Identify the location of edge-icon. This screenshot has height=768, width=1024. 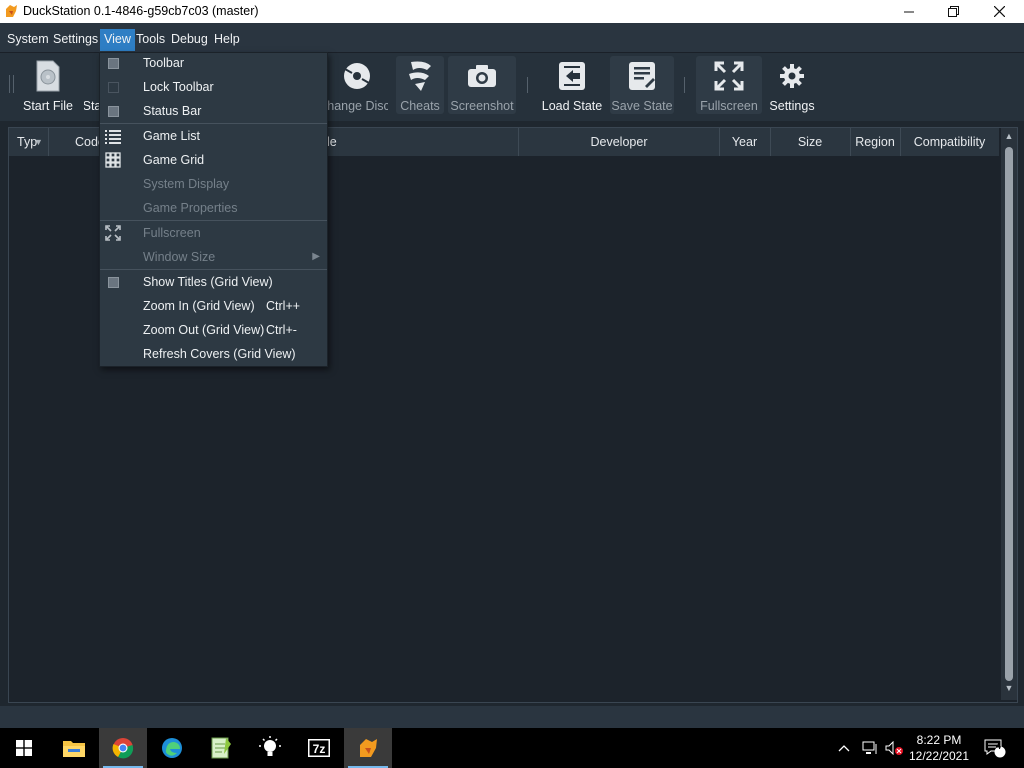
(172, 748).